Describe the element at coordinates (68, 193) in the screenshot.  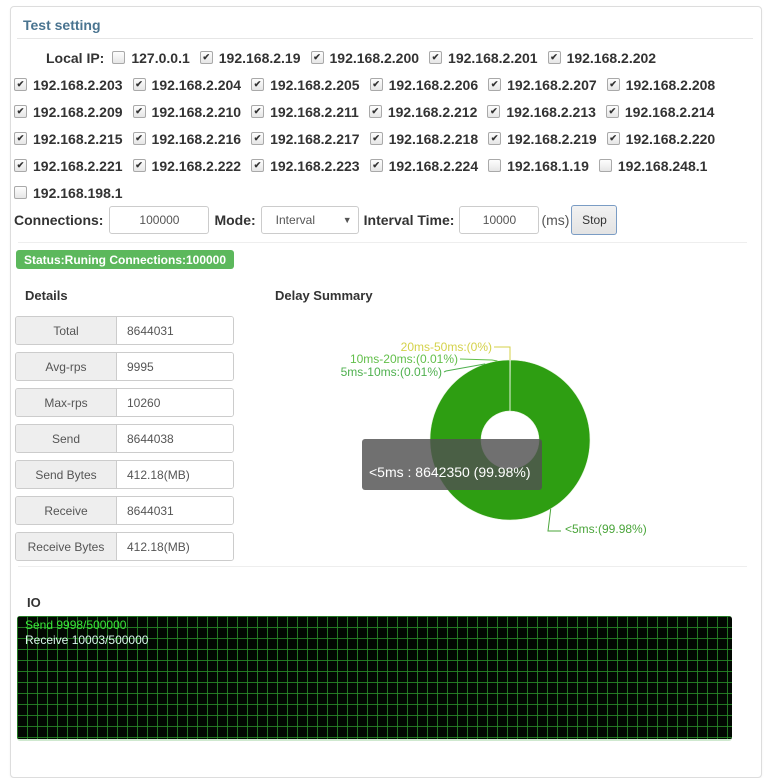
I see `ip-option: 192.168.198.1` at that location.